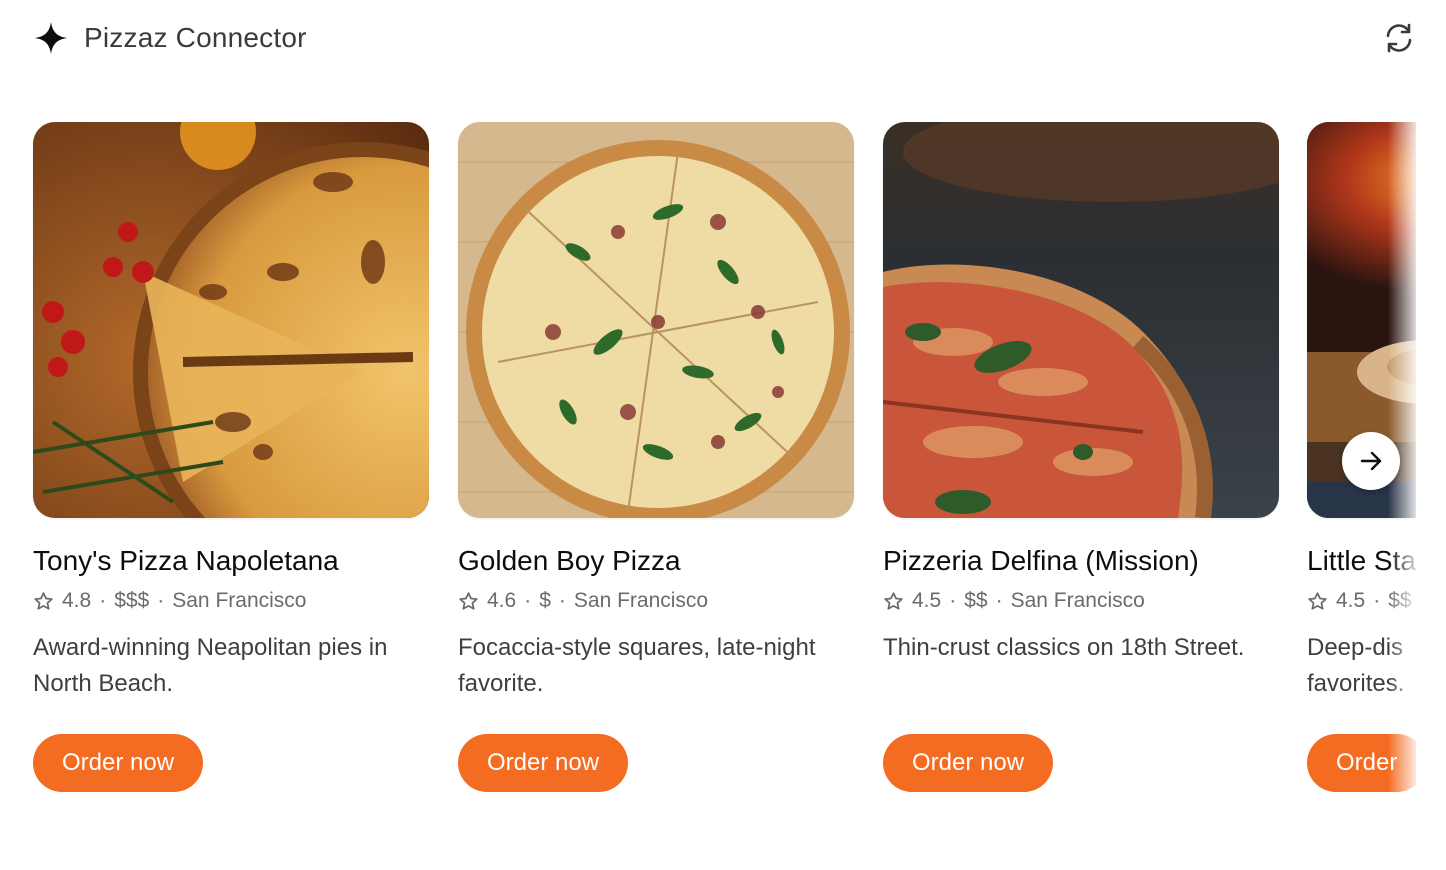 This screenshot has height=870, width=1446. I want to click on restaurant-description: Thin-crust classics on 18th Street., so click(1064, 647).